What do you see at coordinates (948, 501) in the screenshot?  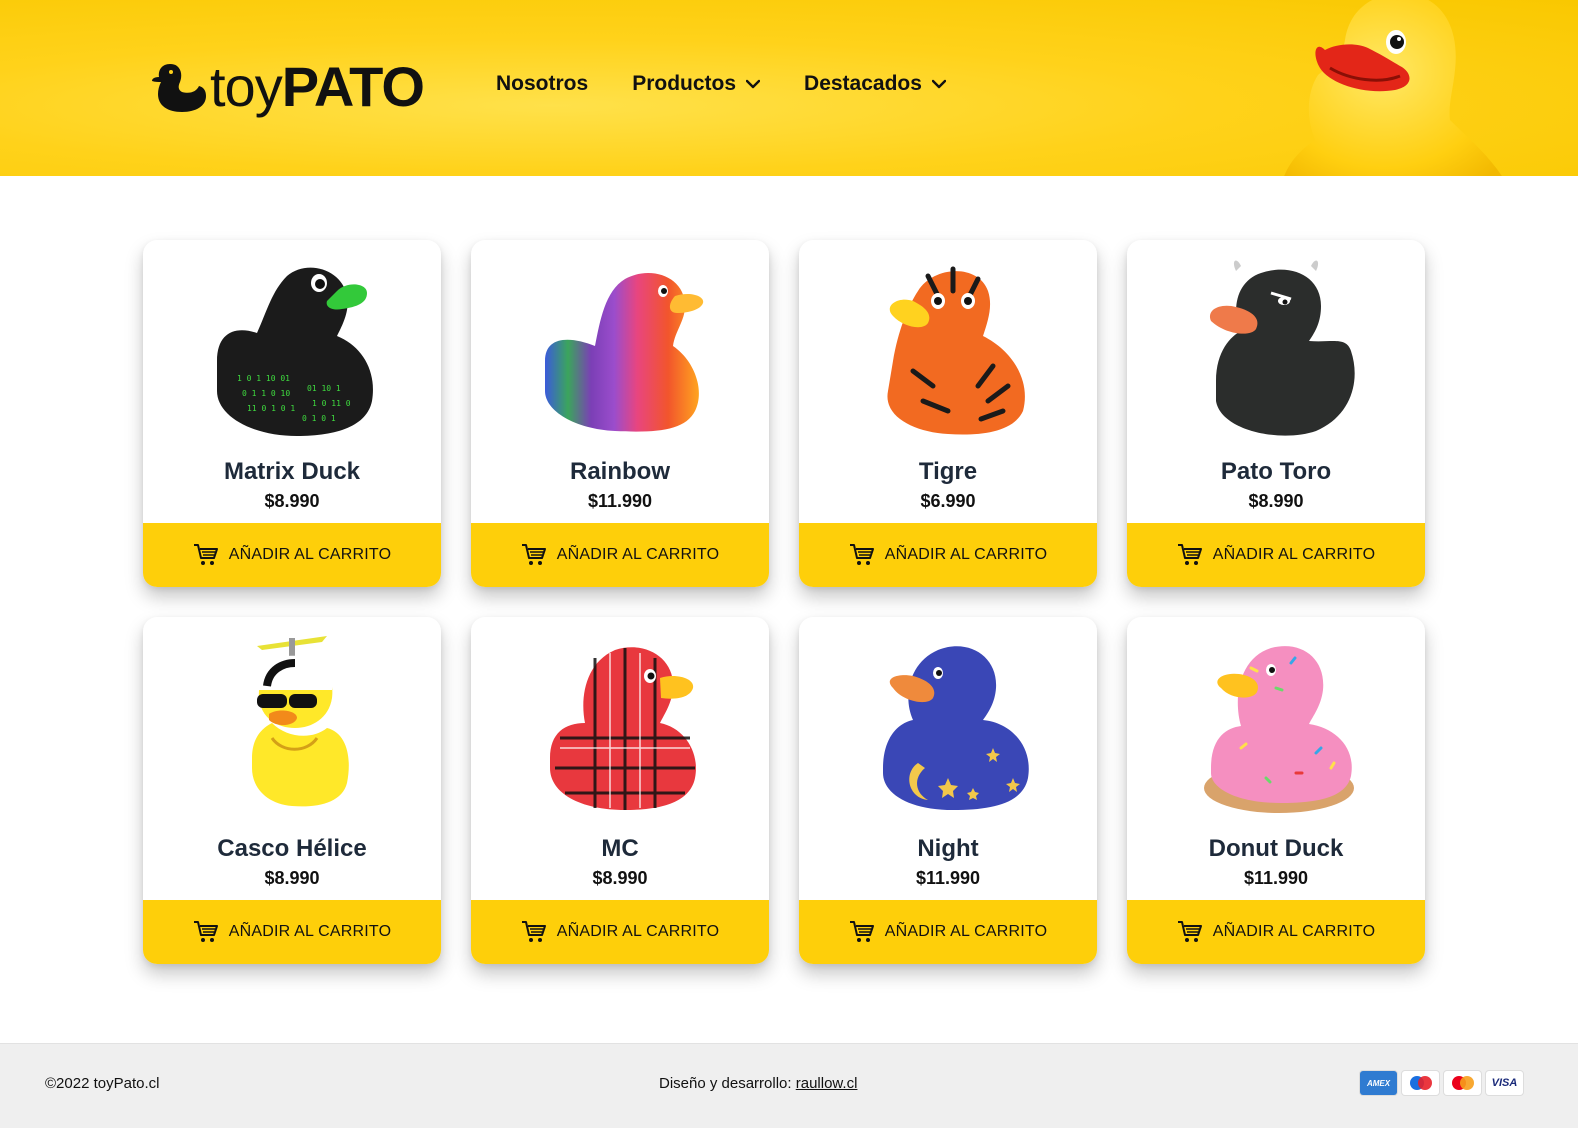 I see `product-price: $6.990` at bounding box center [948, 501].